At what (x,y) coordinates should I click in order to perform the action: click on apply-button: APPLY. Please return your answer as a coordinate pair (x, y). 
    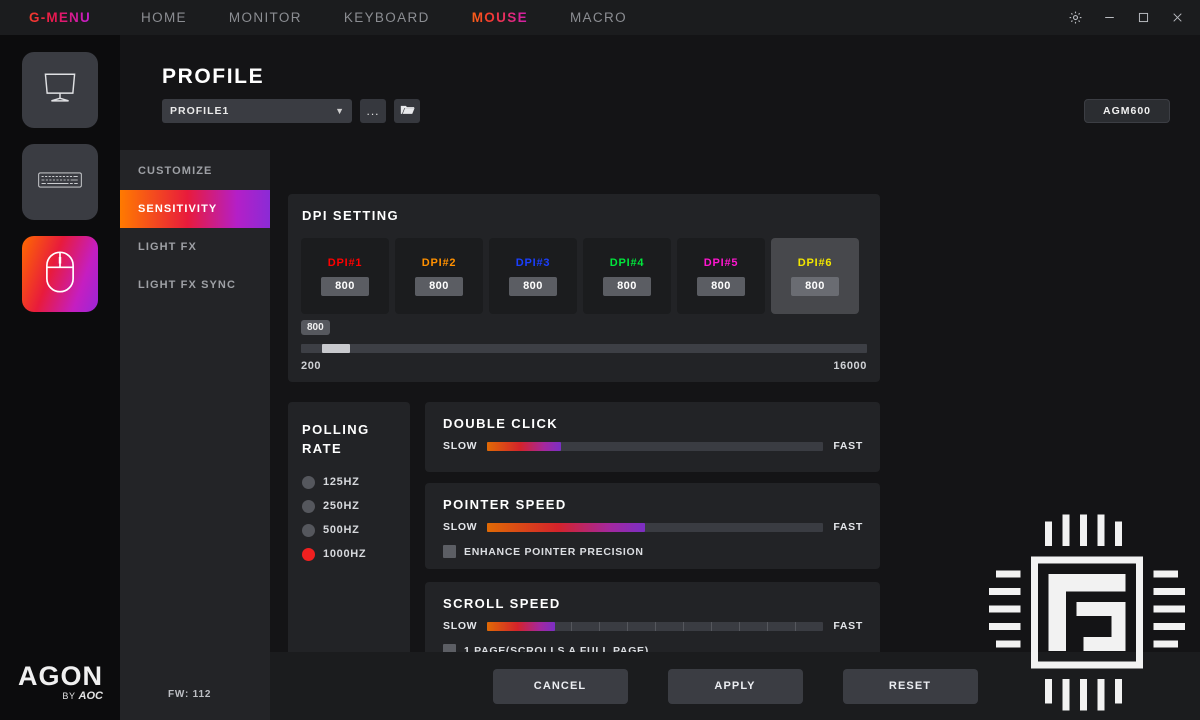
    Looking at the image, I should click on (735, 686).